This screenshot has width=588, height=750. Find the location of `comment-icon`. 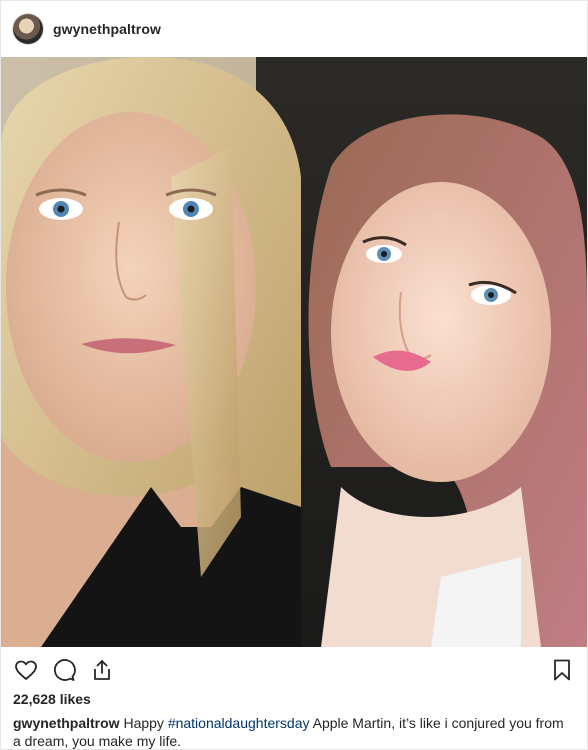

comment-icon is located at coordinates (64, 670).